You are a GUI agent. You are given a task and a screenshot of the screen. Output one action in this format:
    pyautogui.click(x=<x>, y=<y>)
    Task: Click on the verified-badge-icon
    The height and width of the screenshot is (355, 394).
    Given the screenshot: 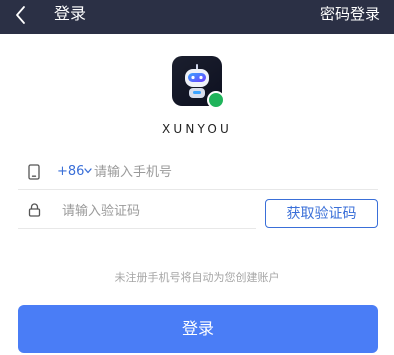 What is the action you would take?
    pyautogui.click(x=216, y=100)
    